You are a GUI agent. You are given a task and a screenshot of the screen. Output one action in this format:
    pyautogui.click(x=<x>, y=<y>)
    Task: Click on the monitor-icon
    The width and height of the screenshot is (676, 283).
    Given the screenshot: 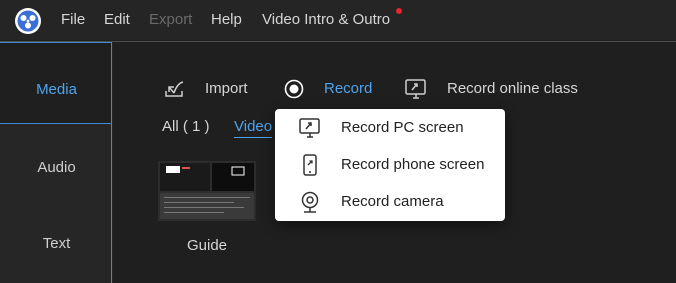 What is the action you would take?
    pyautogui.click(x=309, y=128)
    